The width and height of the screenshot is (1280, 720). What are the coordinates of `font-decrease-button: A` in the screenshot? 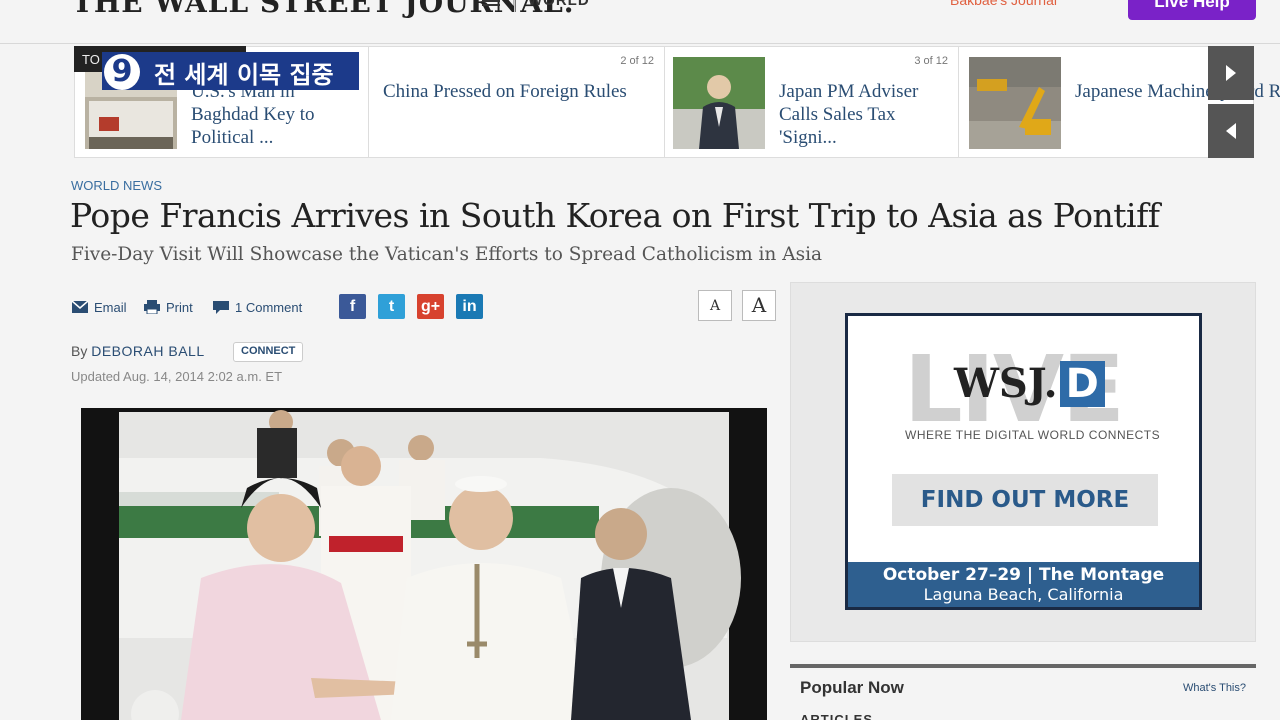 It's located at (715, 305).